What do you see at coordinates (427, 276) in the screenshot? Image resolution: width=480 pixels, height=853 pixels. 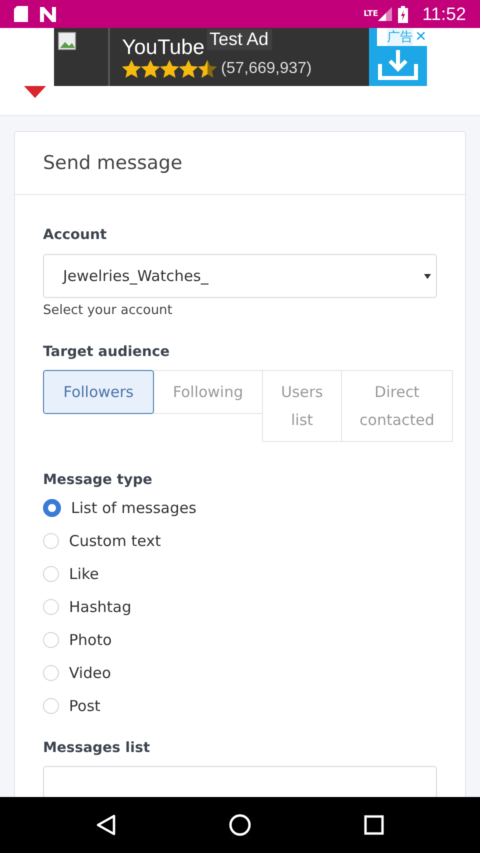 I see `dropdown-caret-icon` at bounding box center [427, 276].